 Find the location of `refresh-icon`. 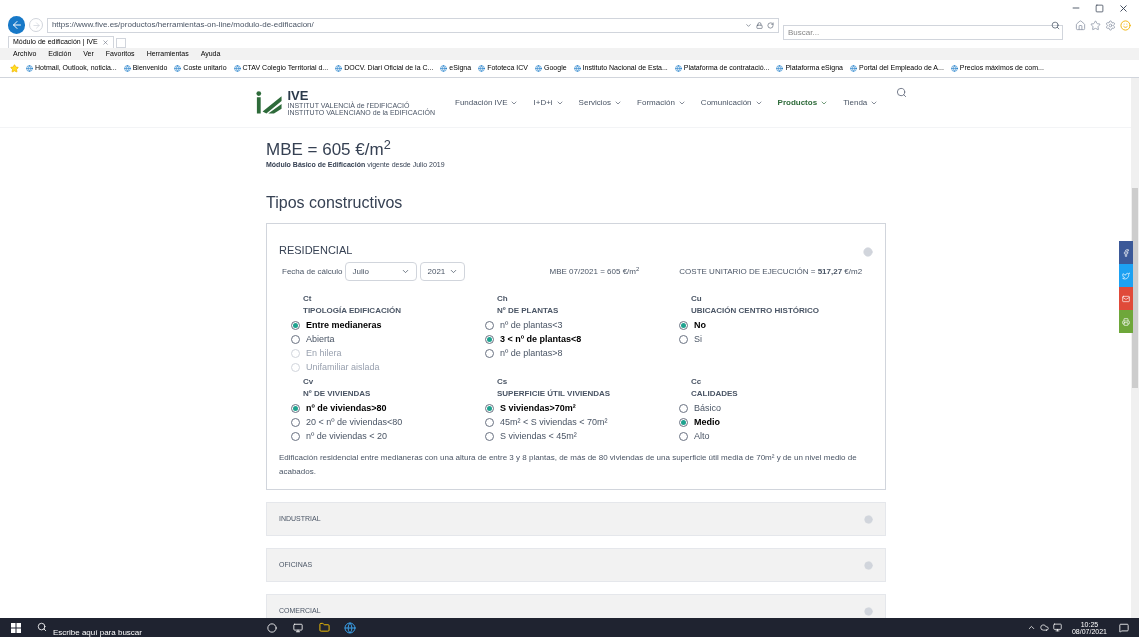

refresh-icon is located at coordinates (770, 25).